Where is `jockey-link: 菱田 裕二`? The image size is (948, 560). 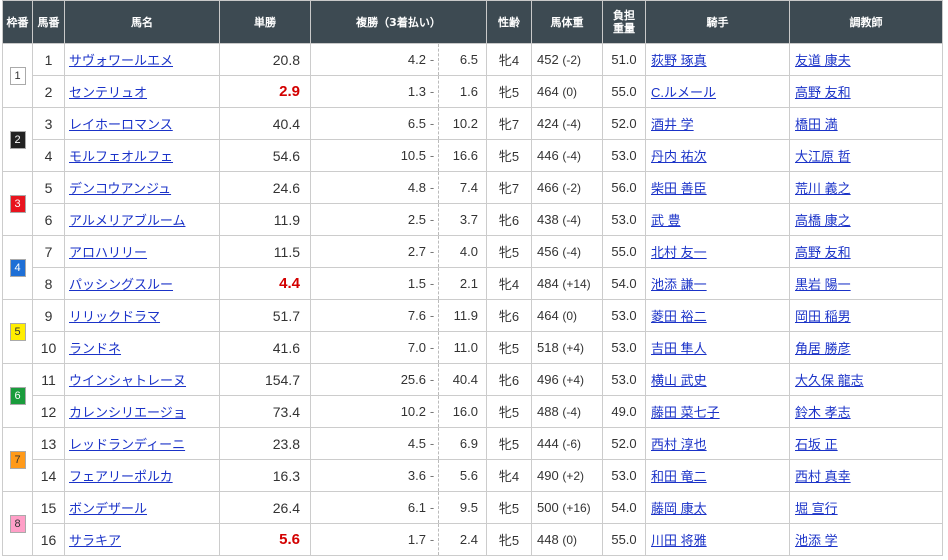
jockey-link: 菱田 裕二 is located at coordinates (679, 316).